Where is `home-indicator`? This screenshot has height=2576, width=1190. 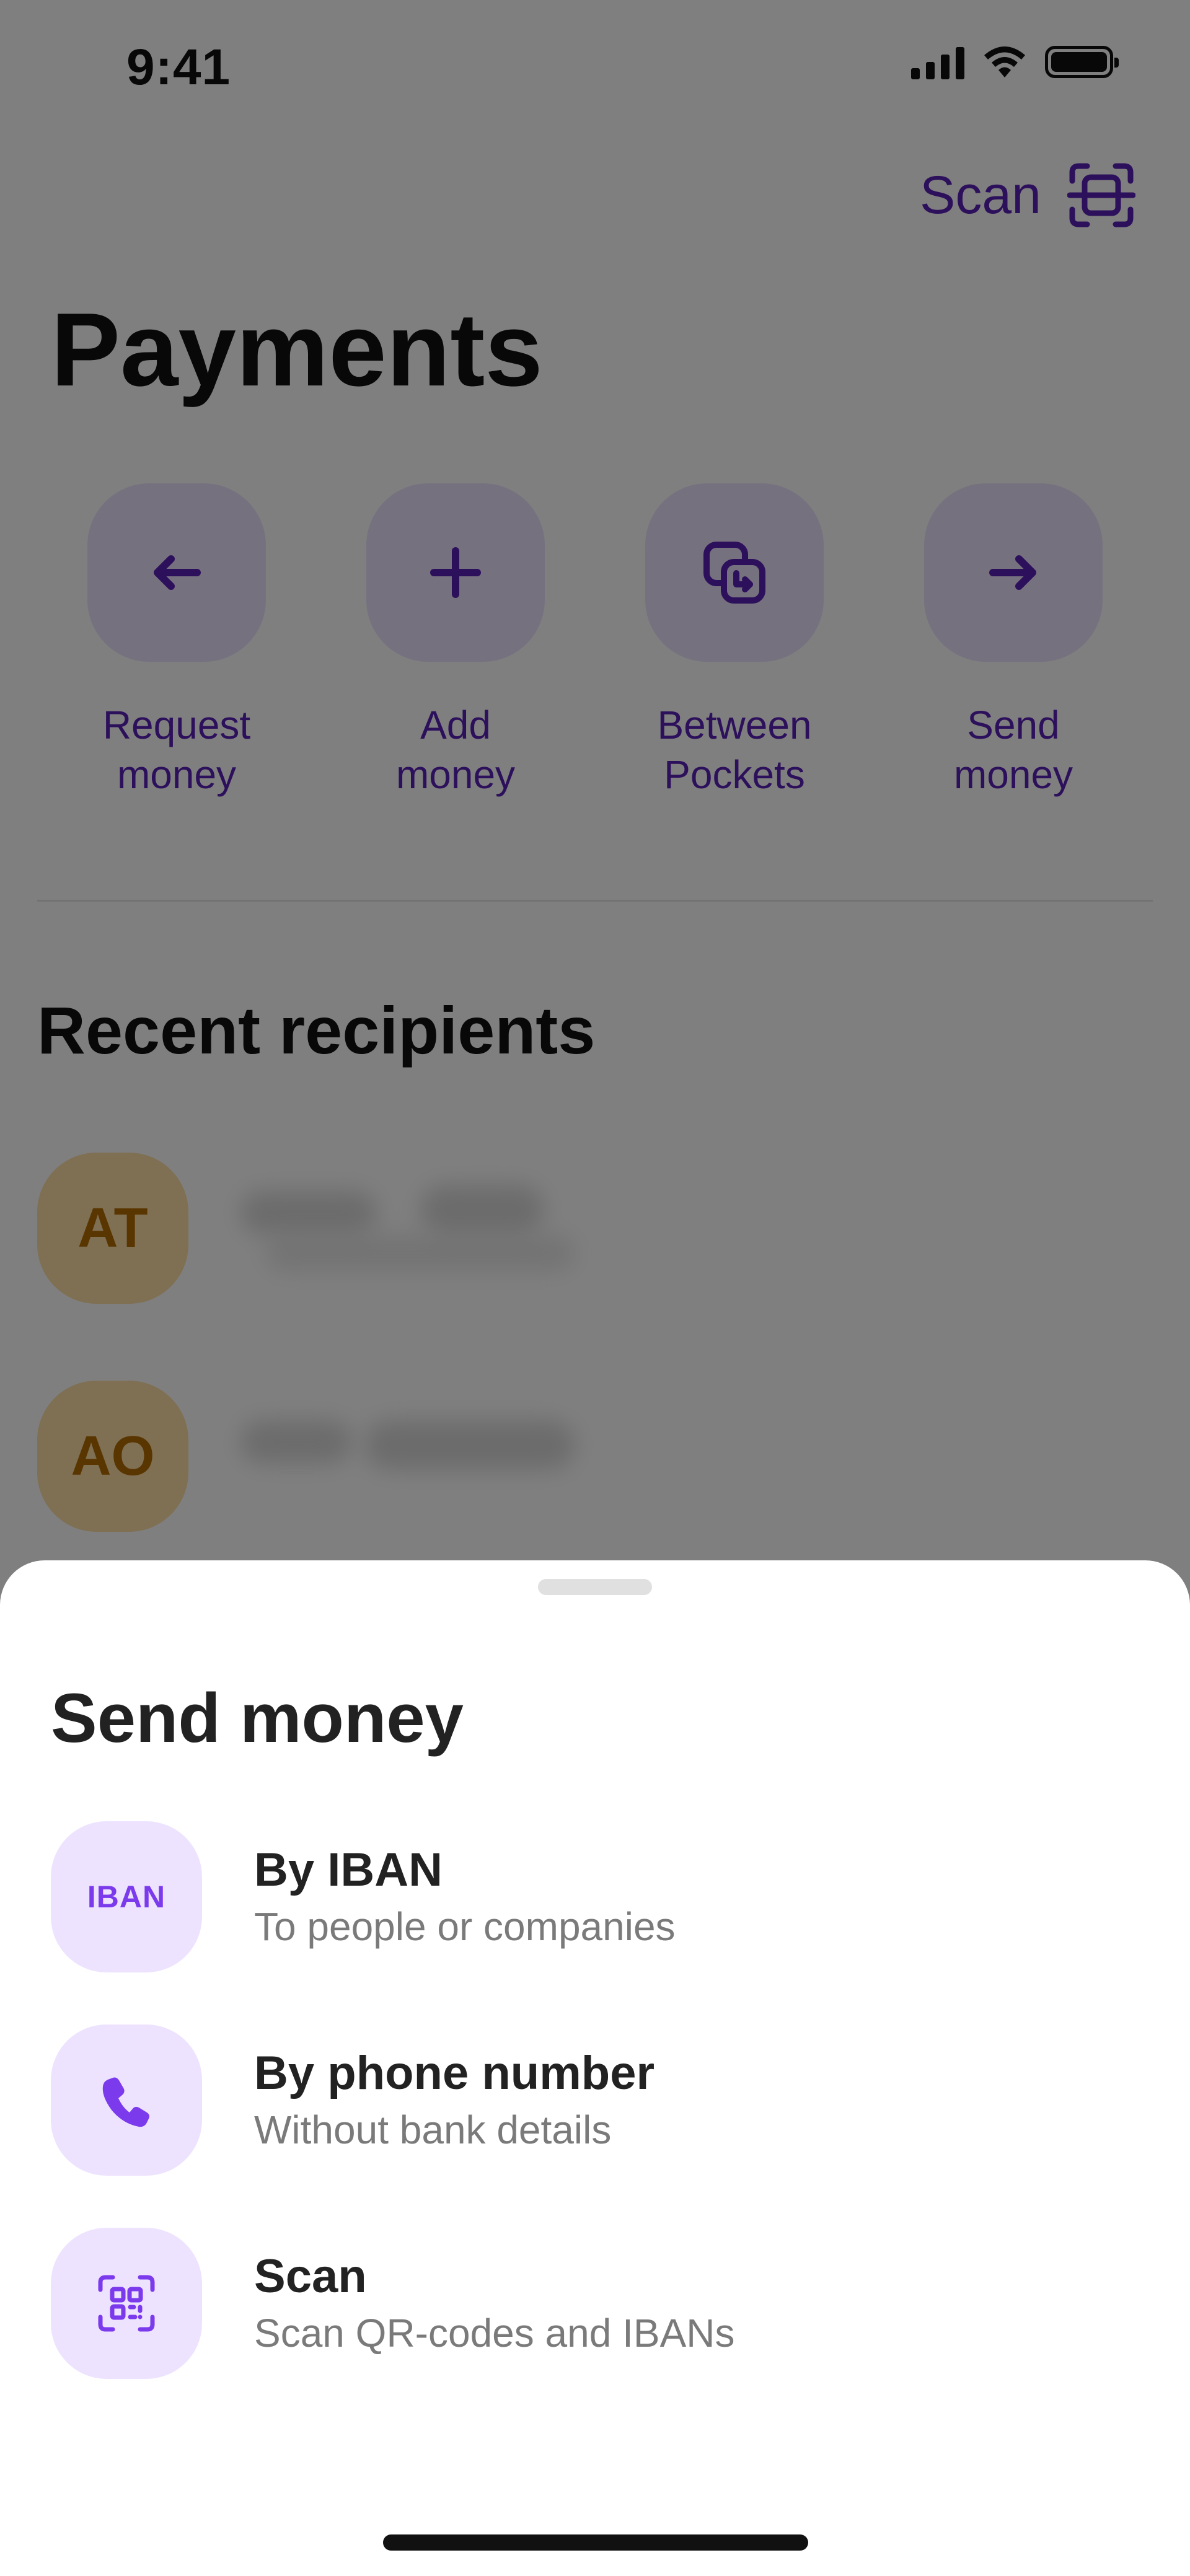 home-indicator is located at coordinates (595, 2542).